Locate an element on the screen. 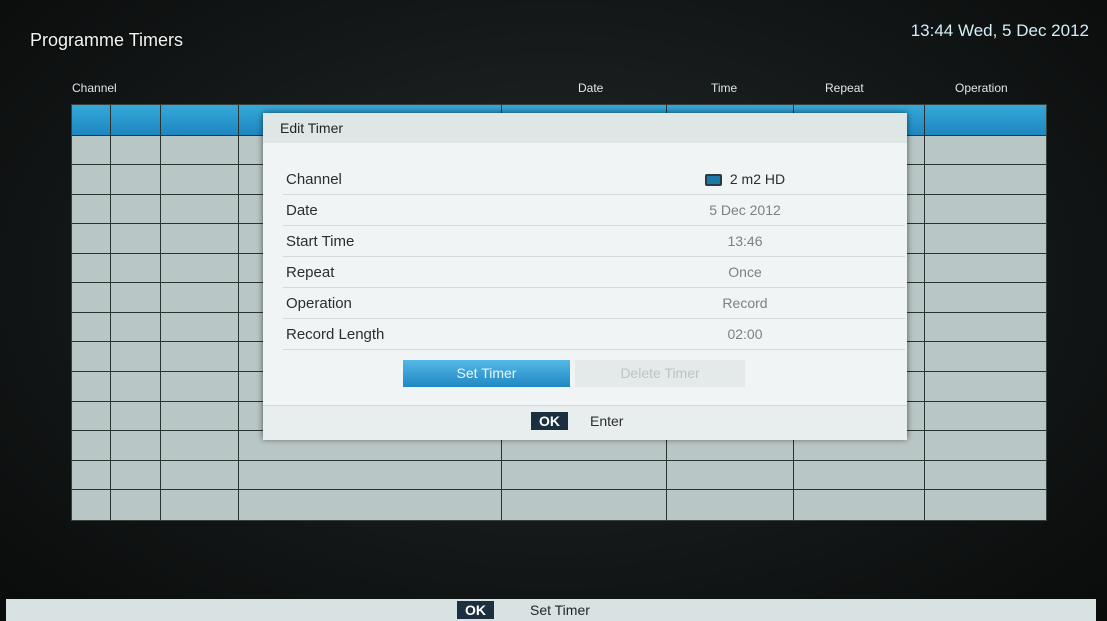  header-operation: Operation is located at coordinates (981, 88).